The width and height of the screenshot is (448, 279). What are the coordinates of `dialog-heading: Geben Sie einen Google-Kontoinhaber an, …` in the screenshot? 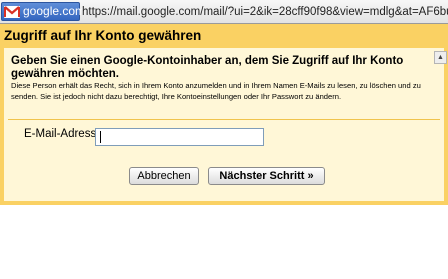 It's located at (207, 67).